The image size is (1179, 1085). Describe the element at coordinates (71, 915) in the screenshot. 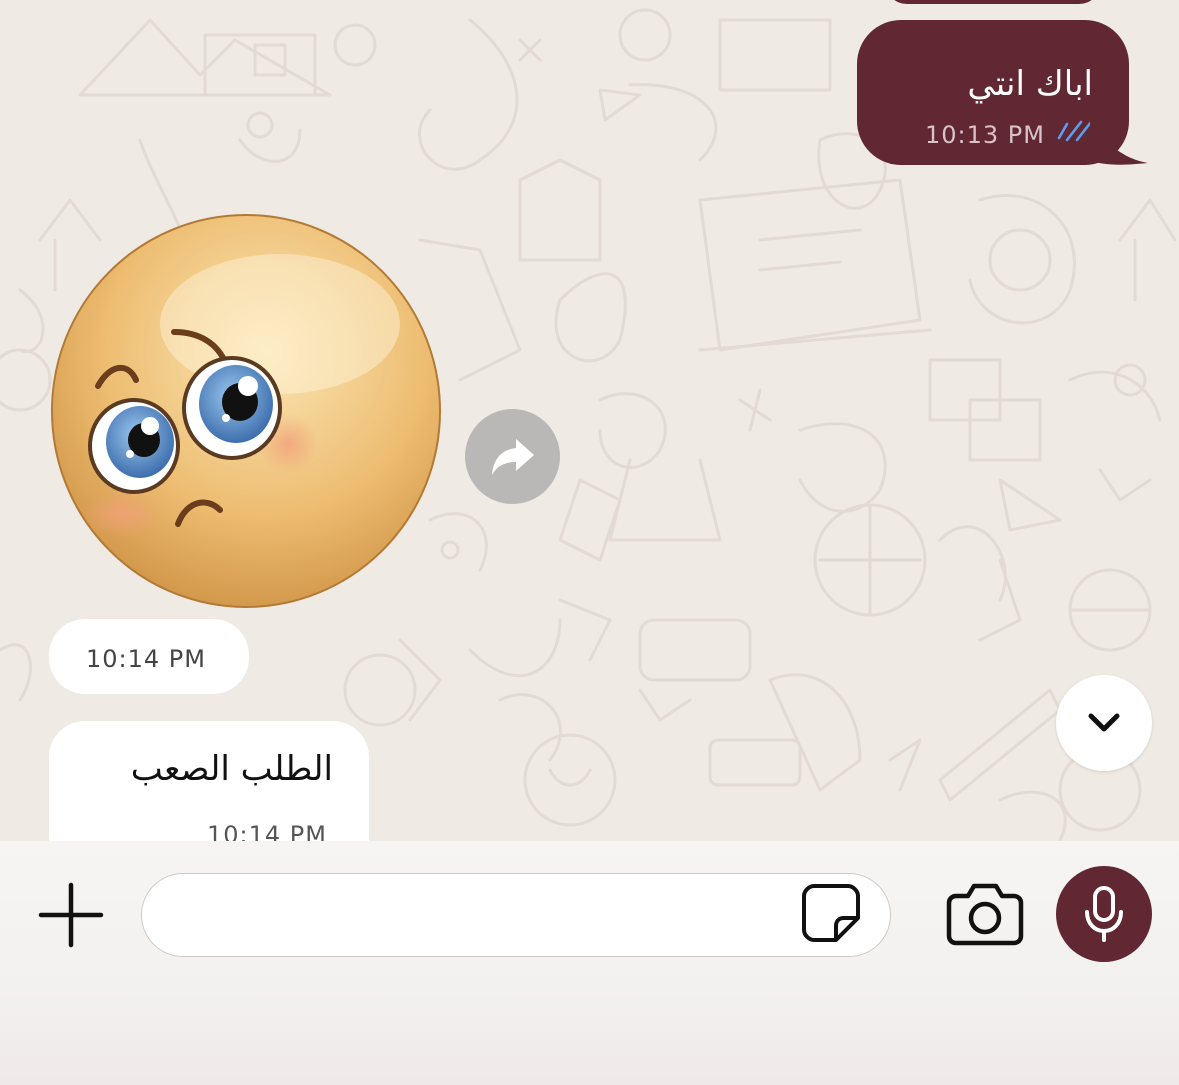

I see `plus-icon` at that location.